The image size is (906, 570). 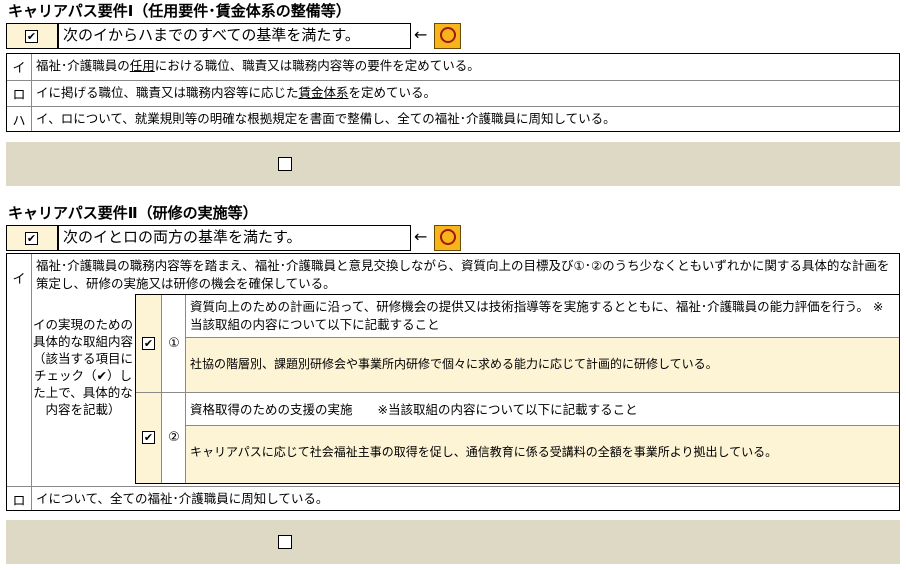 I want to click on item2-number: ②, so click(x=174, y=437).